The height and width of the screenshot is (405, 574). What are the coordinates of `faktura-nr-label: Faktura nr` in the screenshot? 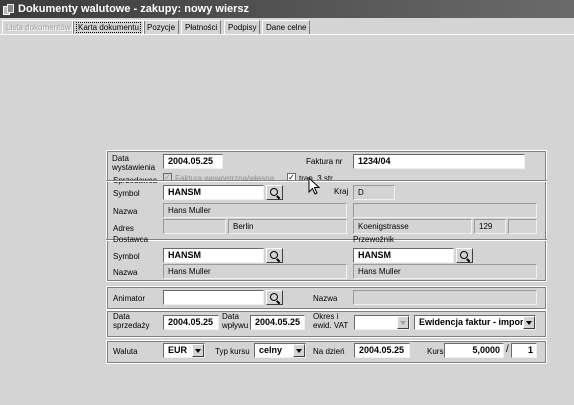 It's located at (324, 161).